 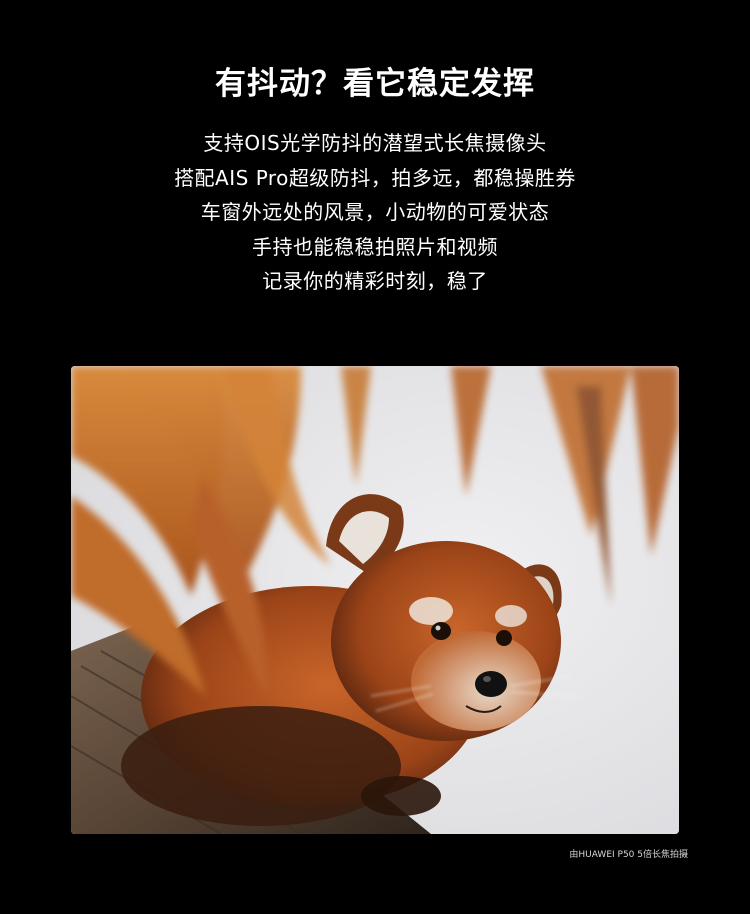 I want to click on photo-caption: 由HUAWEI P50 5倍长焦拍摄, so click(x=628, y=855).